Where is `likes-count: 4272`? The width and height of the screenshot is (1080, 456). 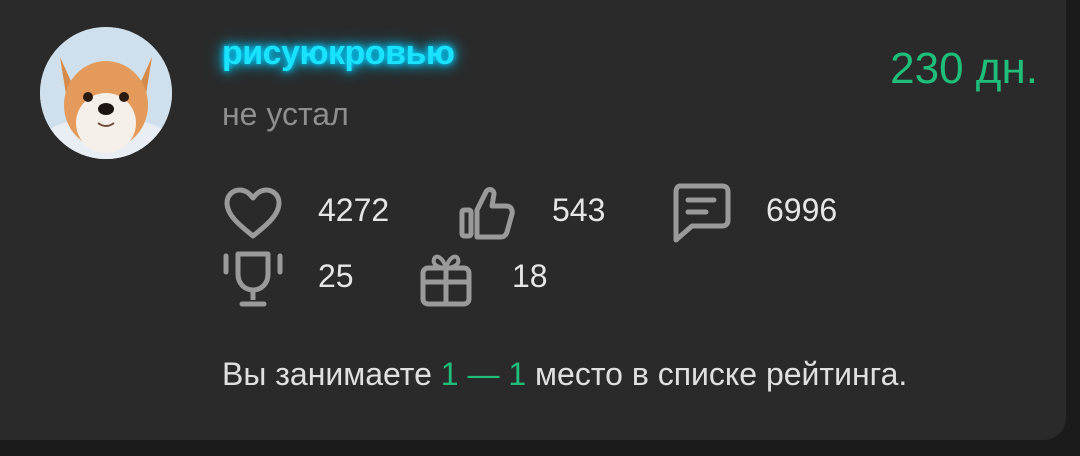
likes-count: 4272 is located at coordinates (354, 210).